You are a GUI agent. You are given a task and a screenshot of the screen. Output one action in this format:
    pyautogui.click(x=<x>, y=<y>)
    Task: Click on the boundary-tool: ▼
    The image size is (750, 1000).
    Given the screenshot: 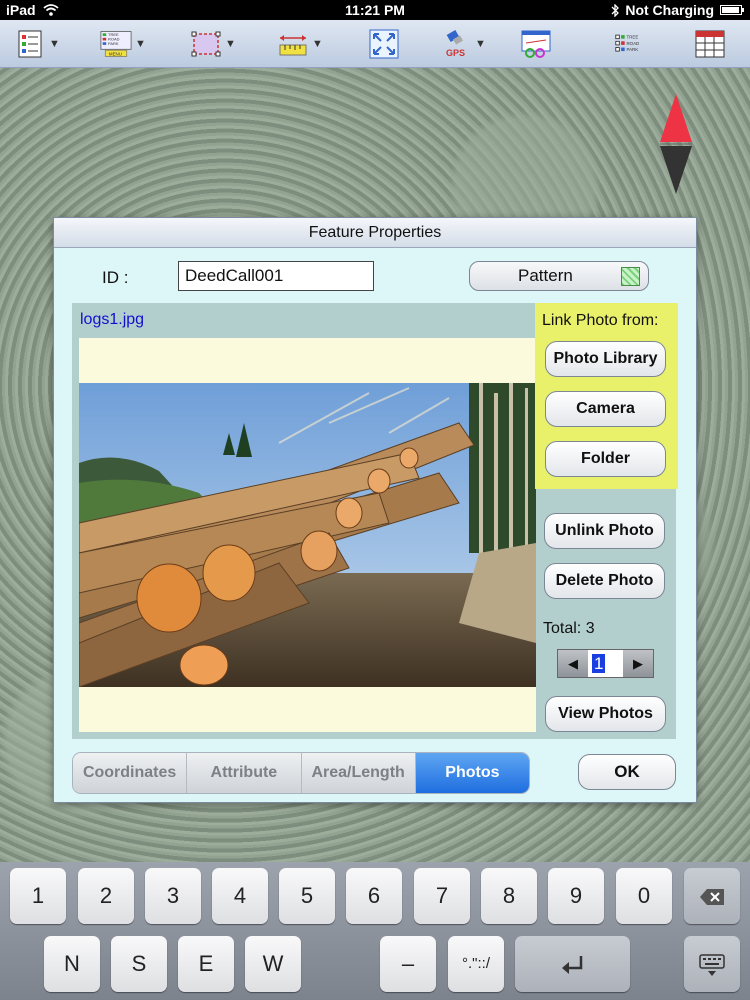 What is the action you would take?
    pyautogui.click(x=213, y=44)
    